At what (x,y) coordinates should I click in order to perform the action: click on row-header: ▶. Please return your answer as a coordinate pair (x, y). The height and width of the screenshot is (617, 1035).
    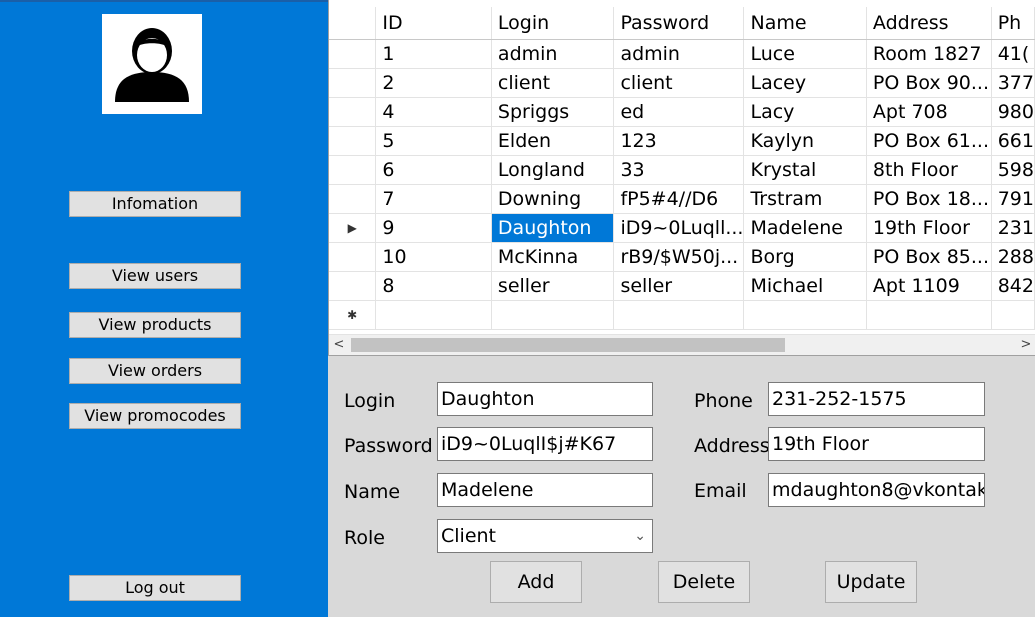
    Looking at the image, I should click on (353, 228).